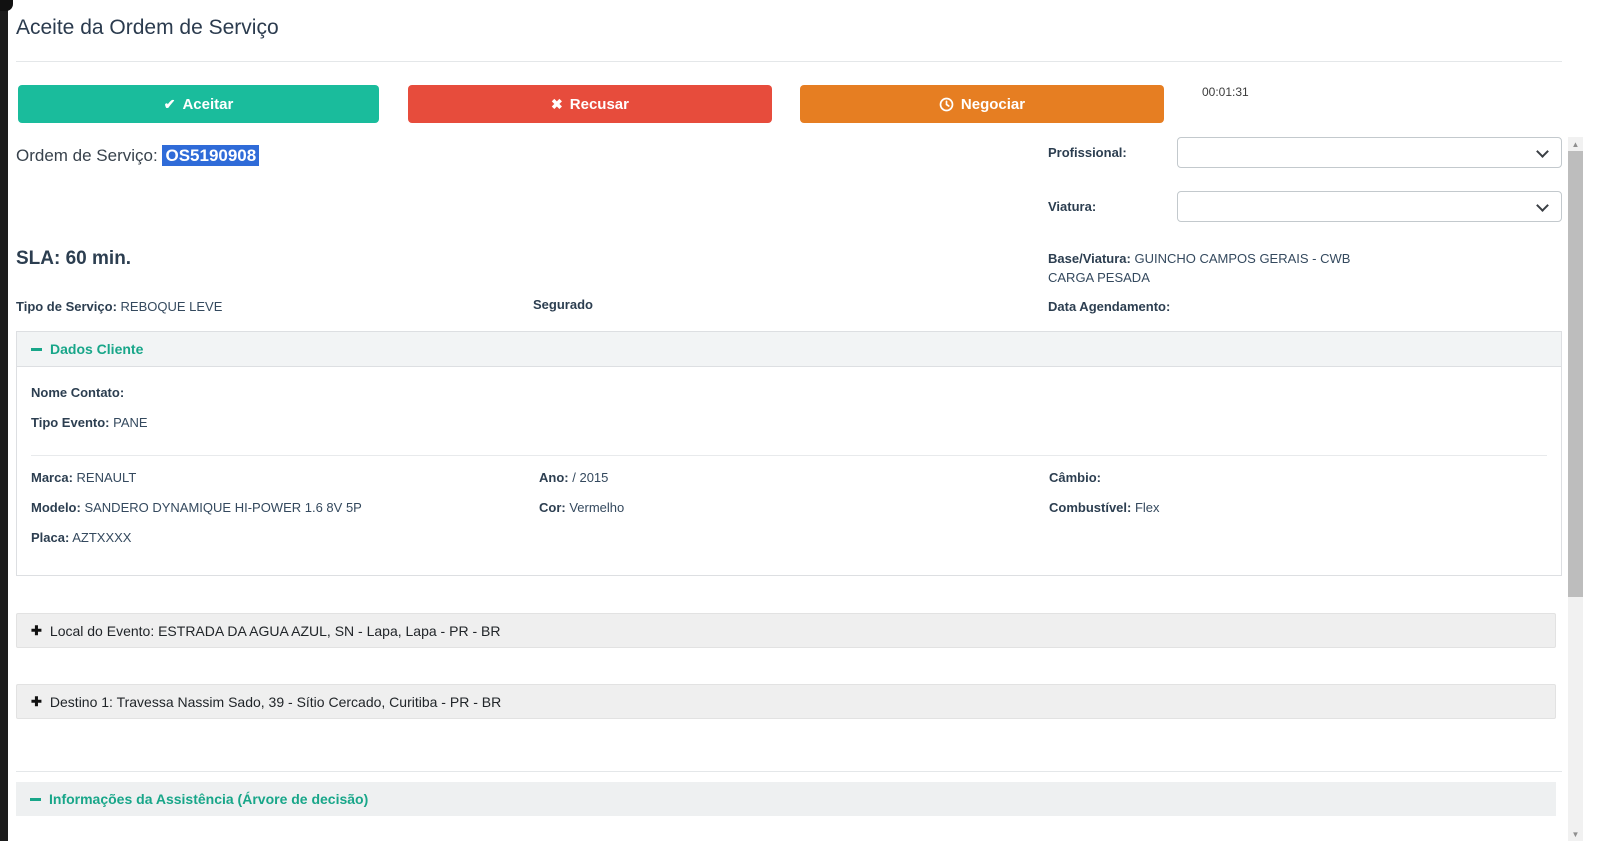 The width and height of the screenshot is (1597, 841). What do you see at coordinates (1089, 258) in the screenshot?
I see `base-viatura-label: Base/Viatura:` at bounding box center [1089, 258].